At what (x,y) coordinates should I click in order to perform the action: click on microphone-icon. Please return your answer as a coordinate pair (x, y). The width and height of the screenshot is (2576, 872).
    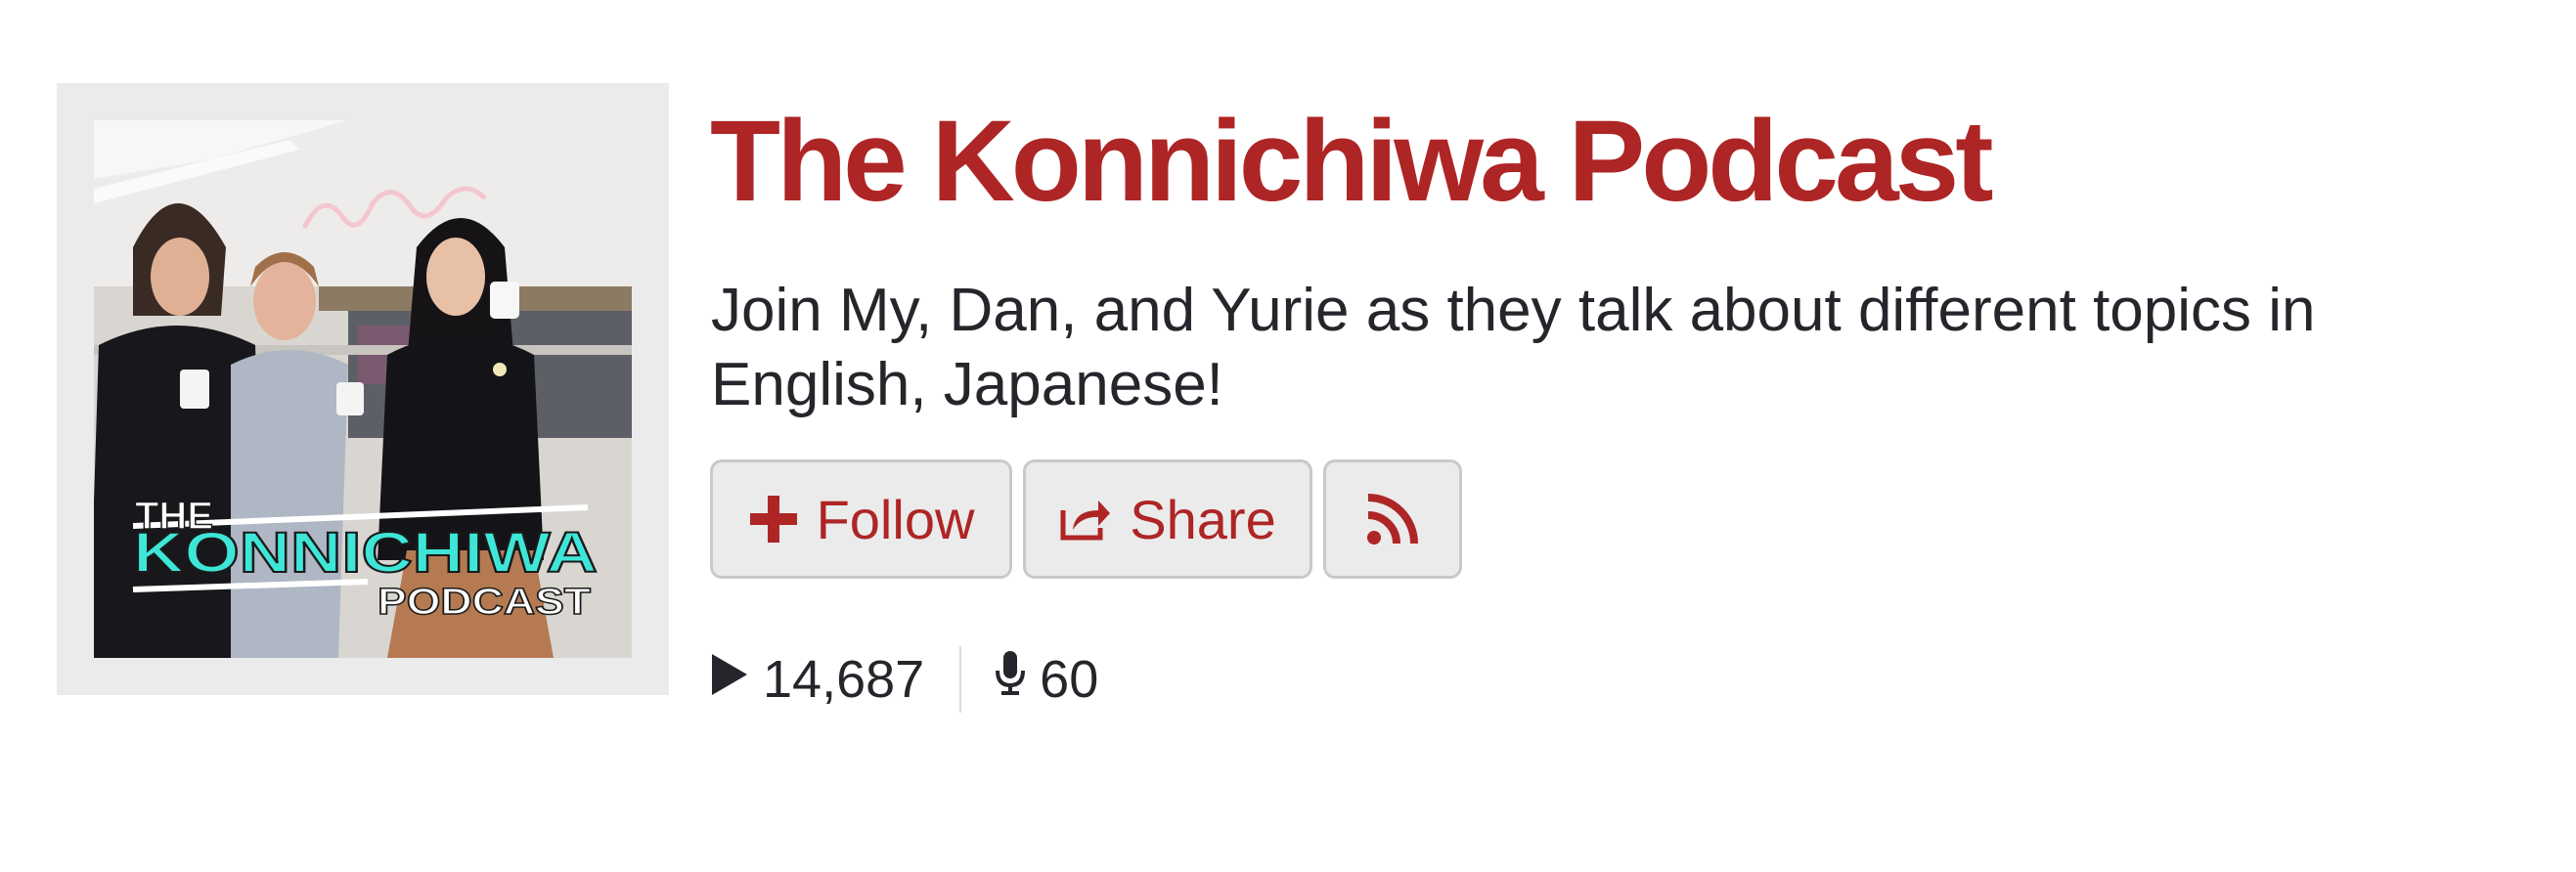
    Looking at the image, I should click on (1010, 680).